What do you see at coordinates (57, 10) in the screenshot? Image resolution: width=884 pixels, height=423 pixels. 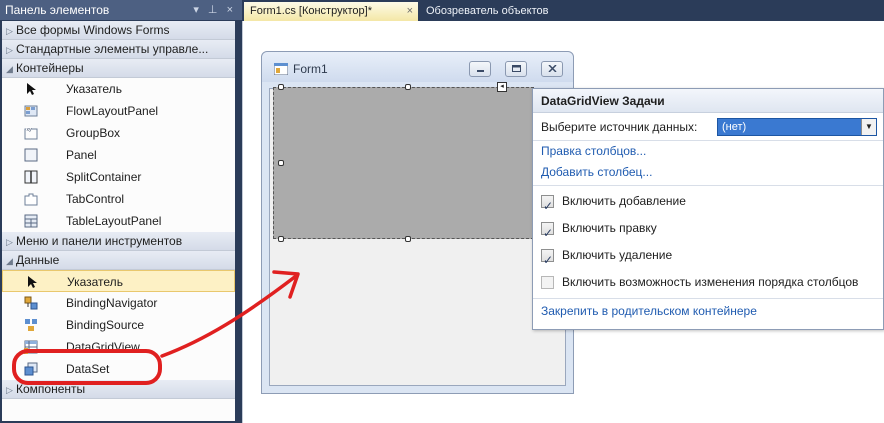 I see `toolbox-title: Панель элементов` at bounding box center [57, 10].